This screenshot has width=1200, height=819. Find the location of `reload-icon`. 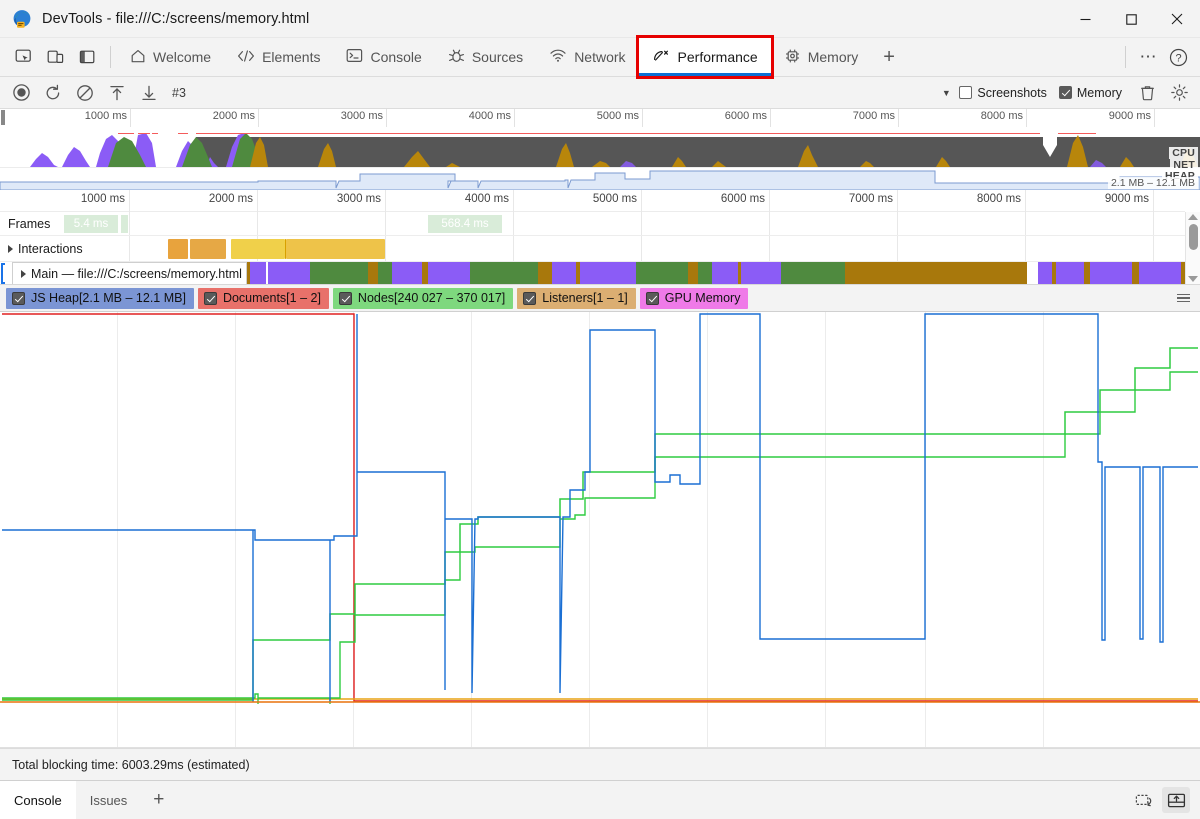

reload-icon is located at coordinates (53, 93).